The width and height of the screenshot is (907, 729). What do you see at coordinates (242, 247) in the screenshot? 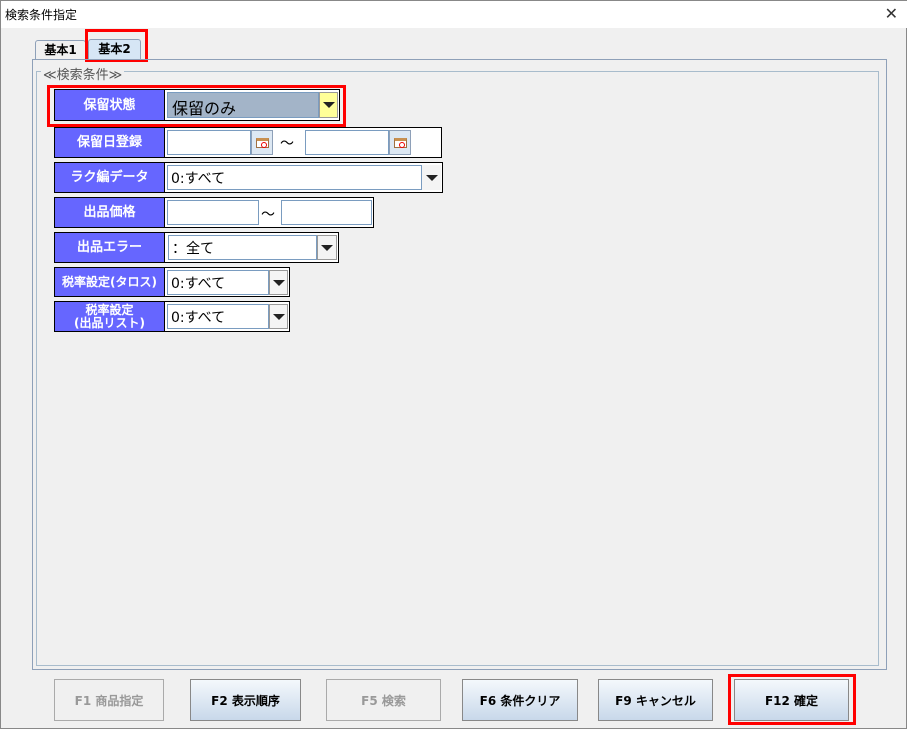
I see `listing-error-select: ：全て` at bounding box center [242, 247].